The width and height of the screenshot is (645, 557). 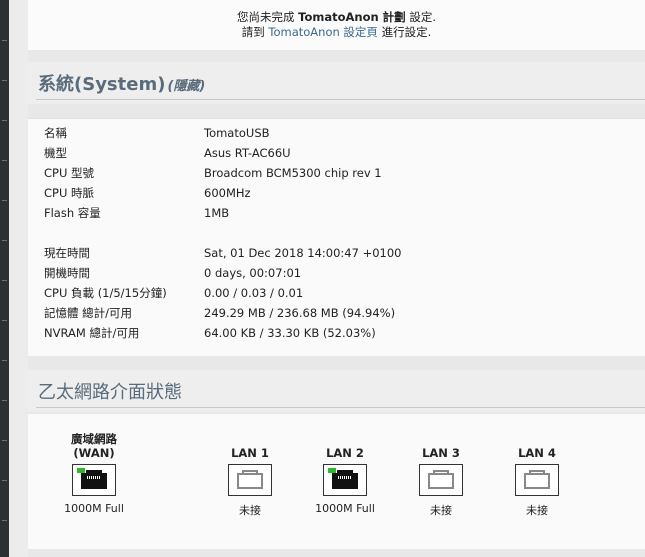 What do you see at coordinates (344, 133) in the screenshot?
I see `system-row: 名稱 TomatoUSB` at bounding box center [344, 133].